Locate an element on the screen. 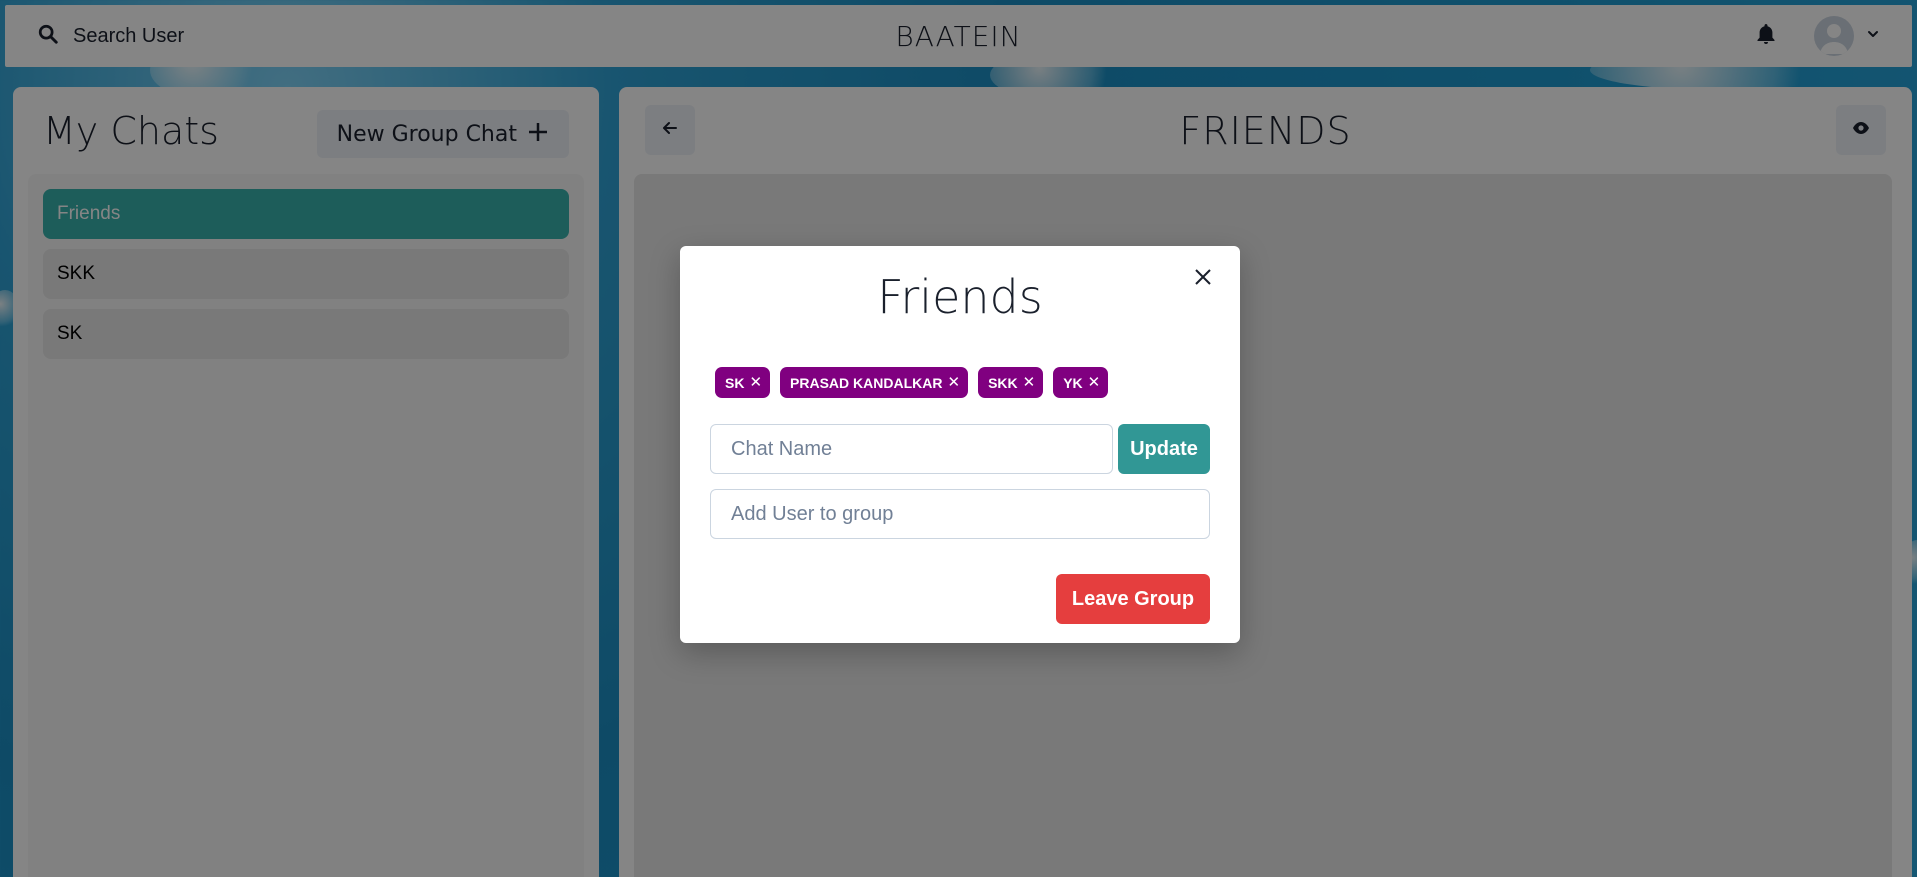 This screenshot has width=1917, height=877. member-badge: PRASAD KANDALKAR ✕ is located at coordinates (874, 382).